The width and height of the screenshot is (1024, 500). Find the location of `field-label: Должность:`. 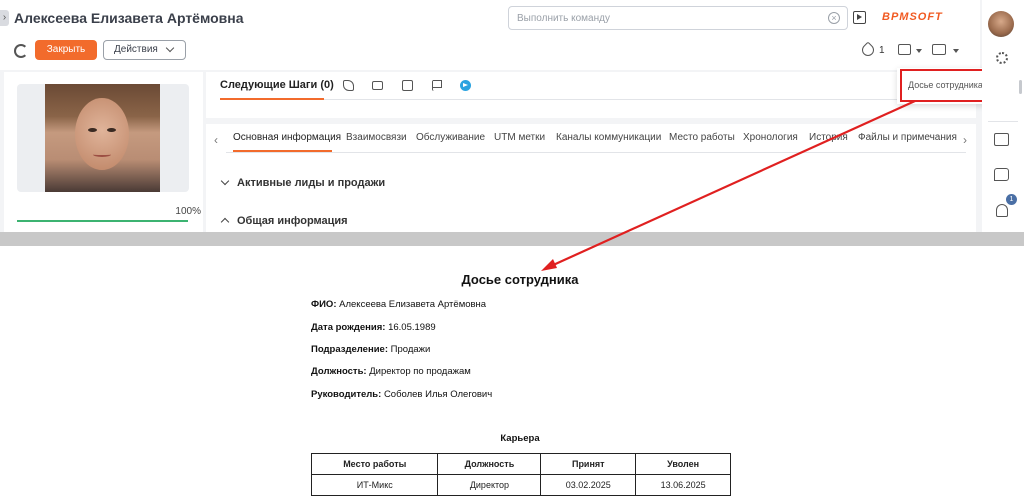

field-label: Должность: is located at coordinates (339, 371).